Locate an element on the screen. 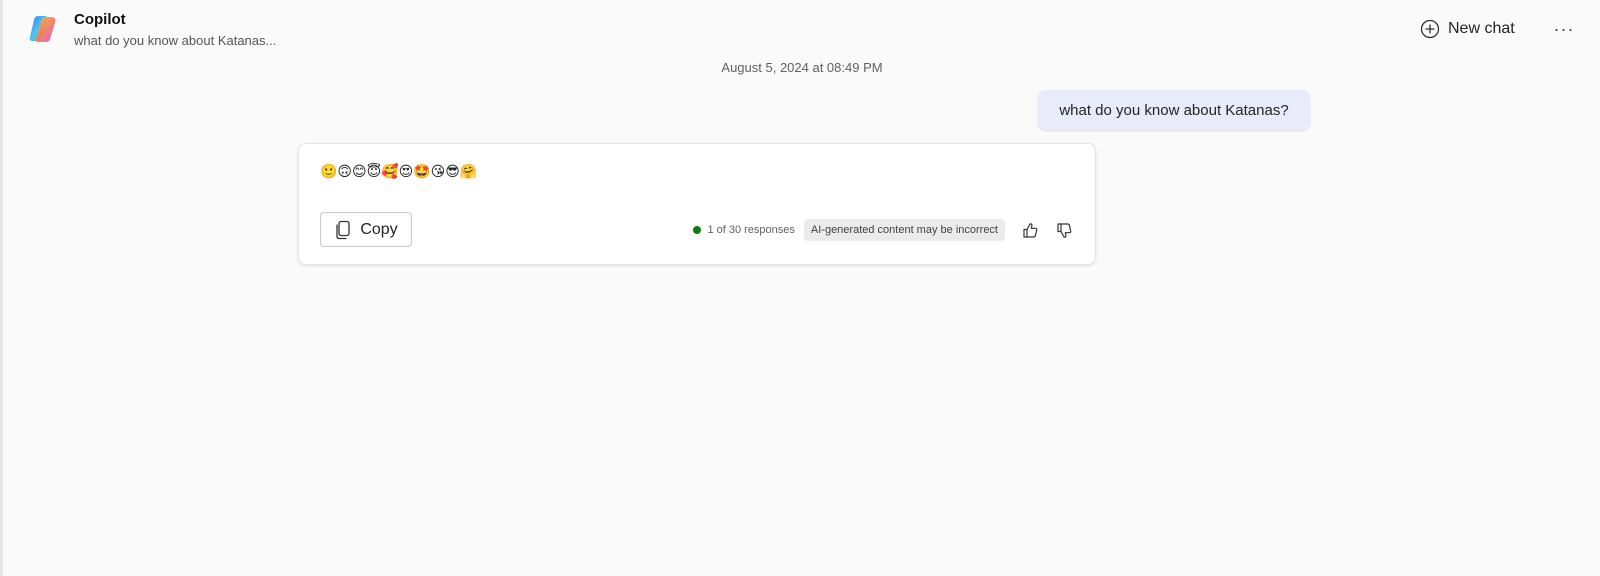 This screenshot has width=1600, height=576. user-message-bubble: what do you know about Katanas? is located at coordinates (1174, 110).